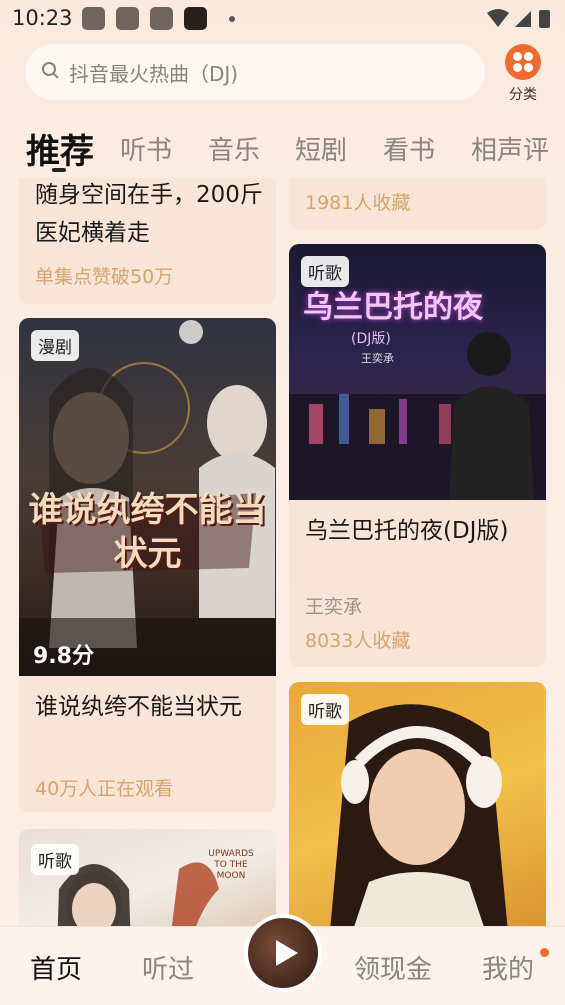 The height and width of the screenshot is (1005, 565). I want to click on song-cover-text: UPWARDS TO THE MOON, so click(231, 865).